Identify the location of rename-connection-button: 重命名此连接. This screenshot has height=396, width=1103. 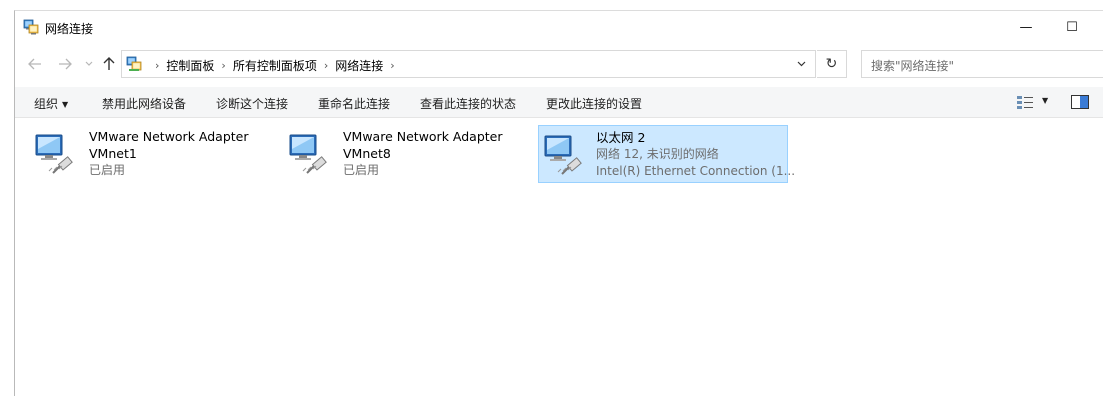
(354, 103).